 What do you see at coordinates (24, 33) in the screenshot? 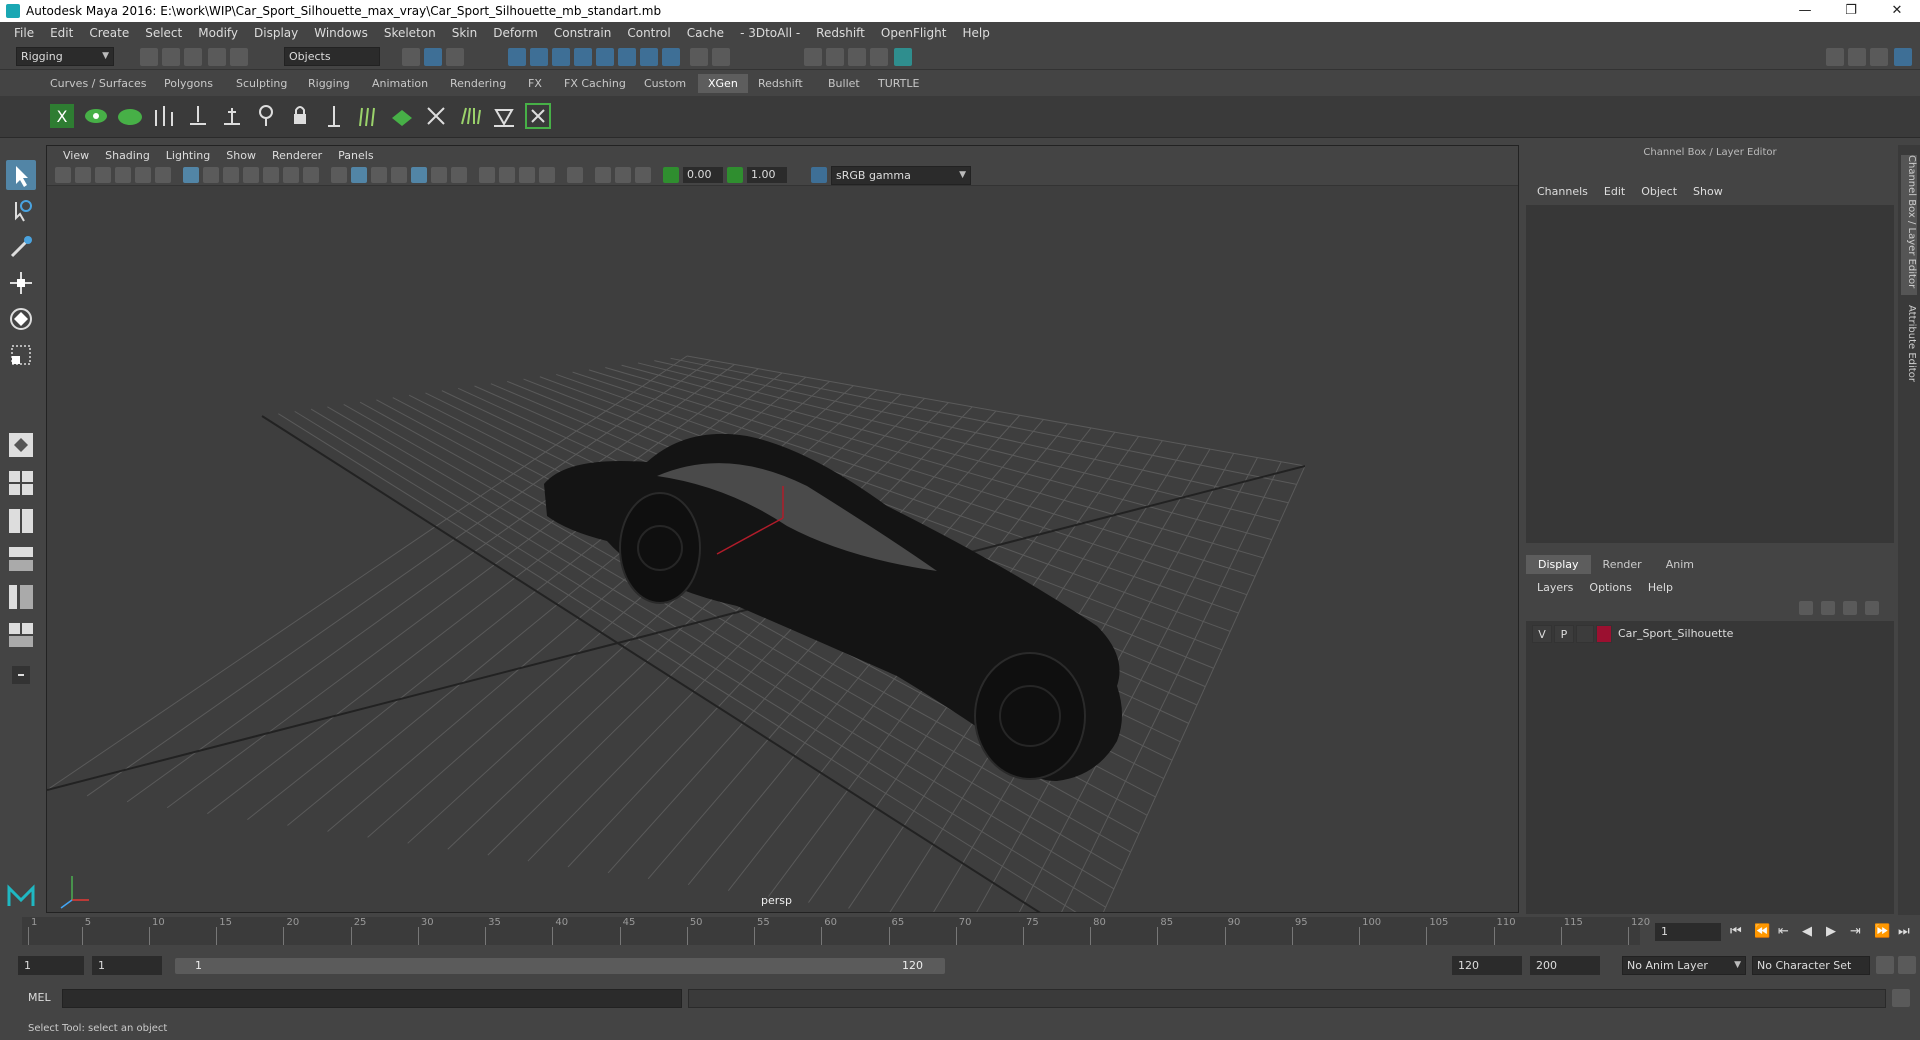
I see `menu-file: File` at bounding box center [24, 33].